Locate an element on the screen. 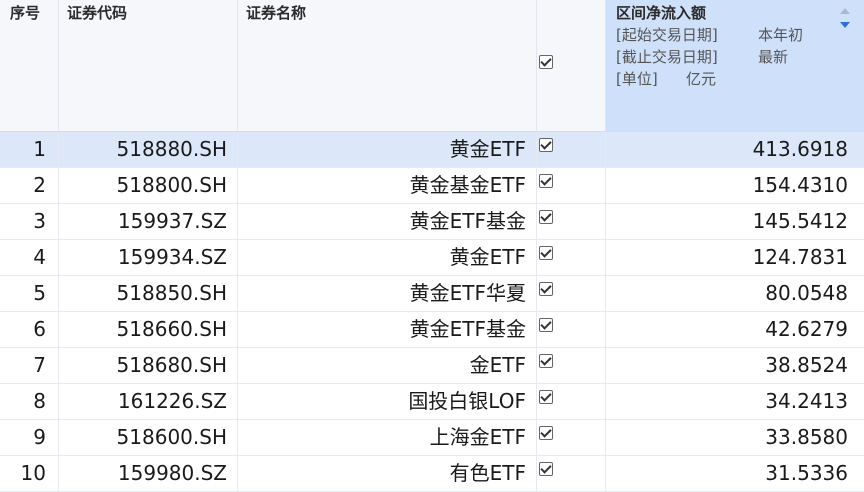 This screenshot has height=492, width=864. column-header-seq: 序号 is located at coordinates (29, 65).